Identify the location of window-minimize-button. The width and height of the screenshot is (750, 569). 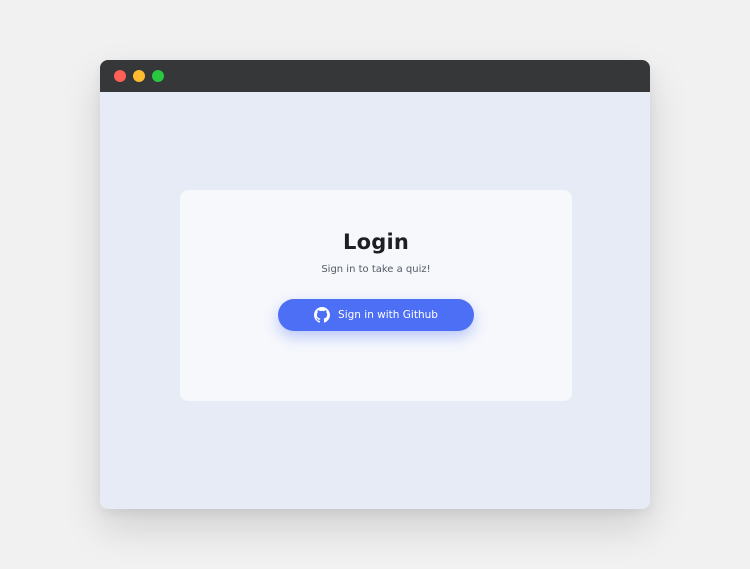
(139, 76).